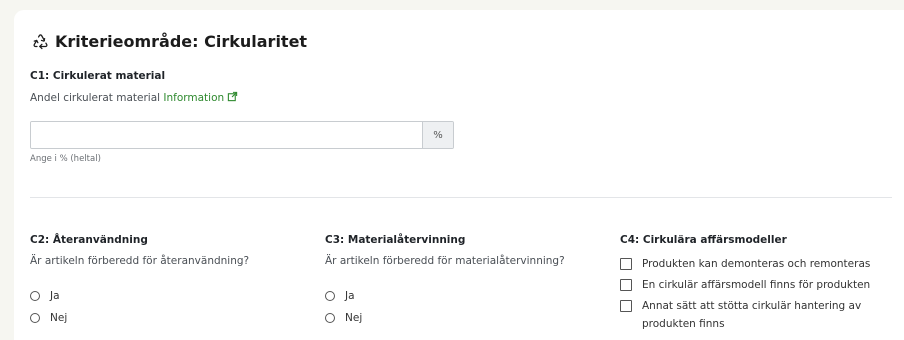 The width and height of the screenshot is (904, 340). I want to click on checkbox-label: Produkten kan demonteras och remonteras, so click(756, 264).